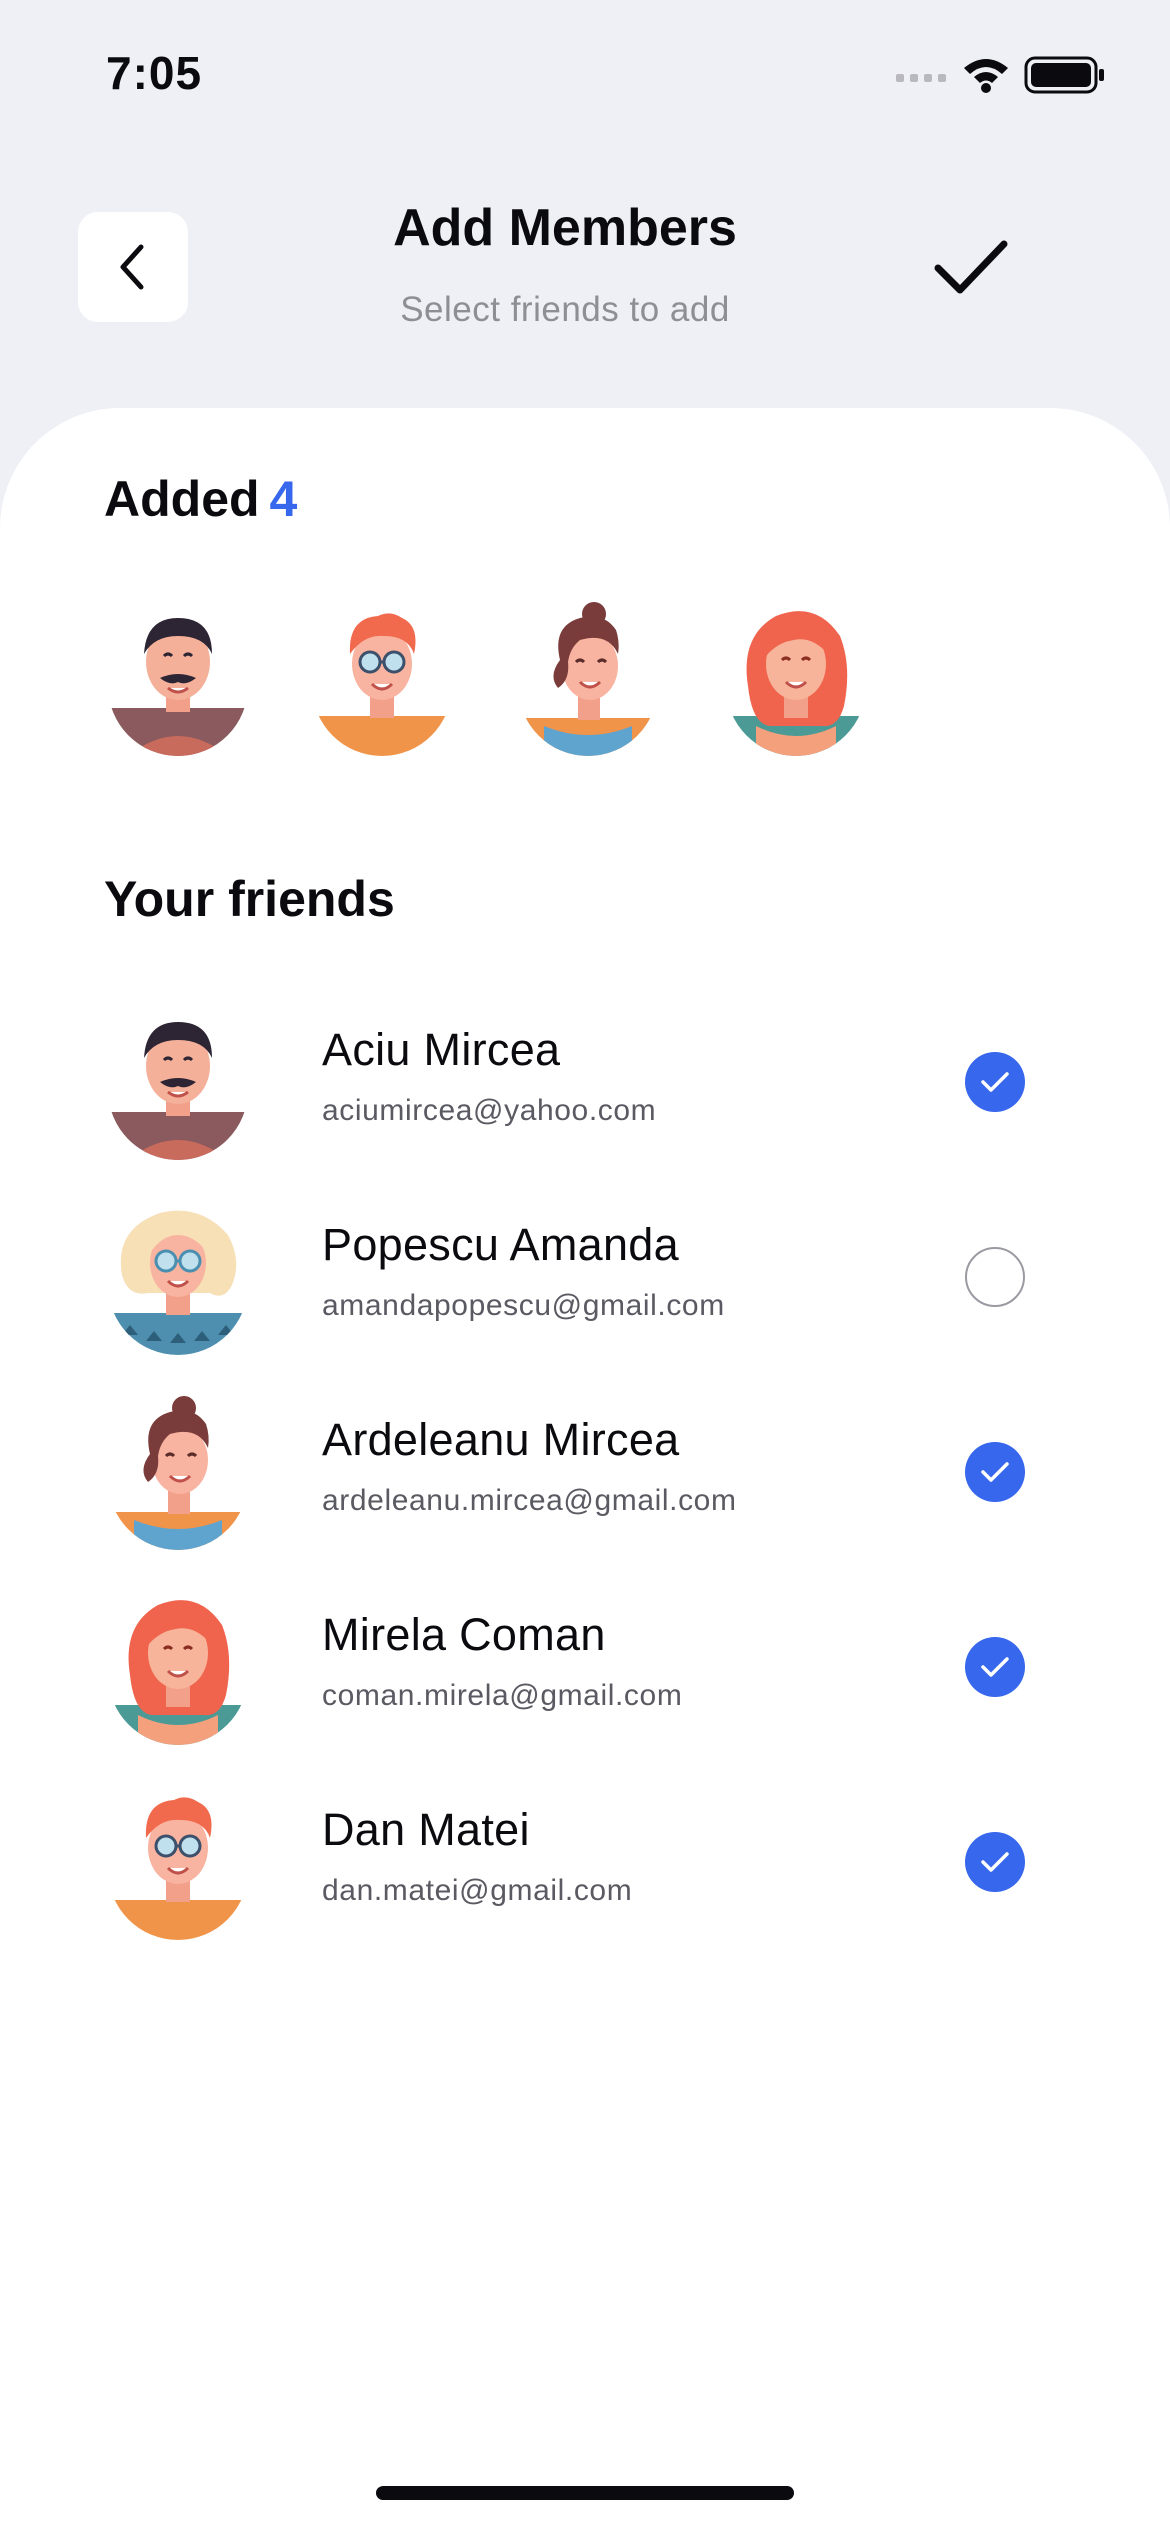 The height and width of the screenshot is (2532, 1170). What do you see at coordinates (426, 1829) in the screenshot?
I see `friend-name: Dan Matei` at bounding box center [426, 1829].